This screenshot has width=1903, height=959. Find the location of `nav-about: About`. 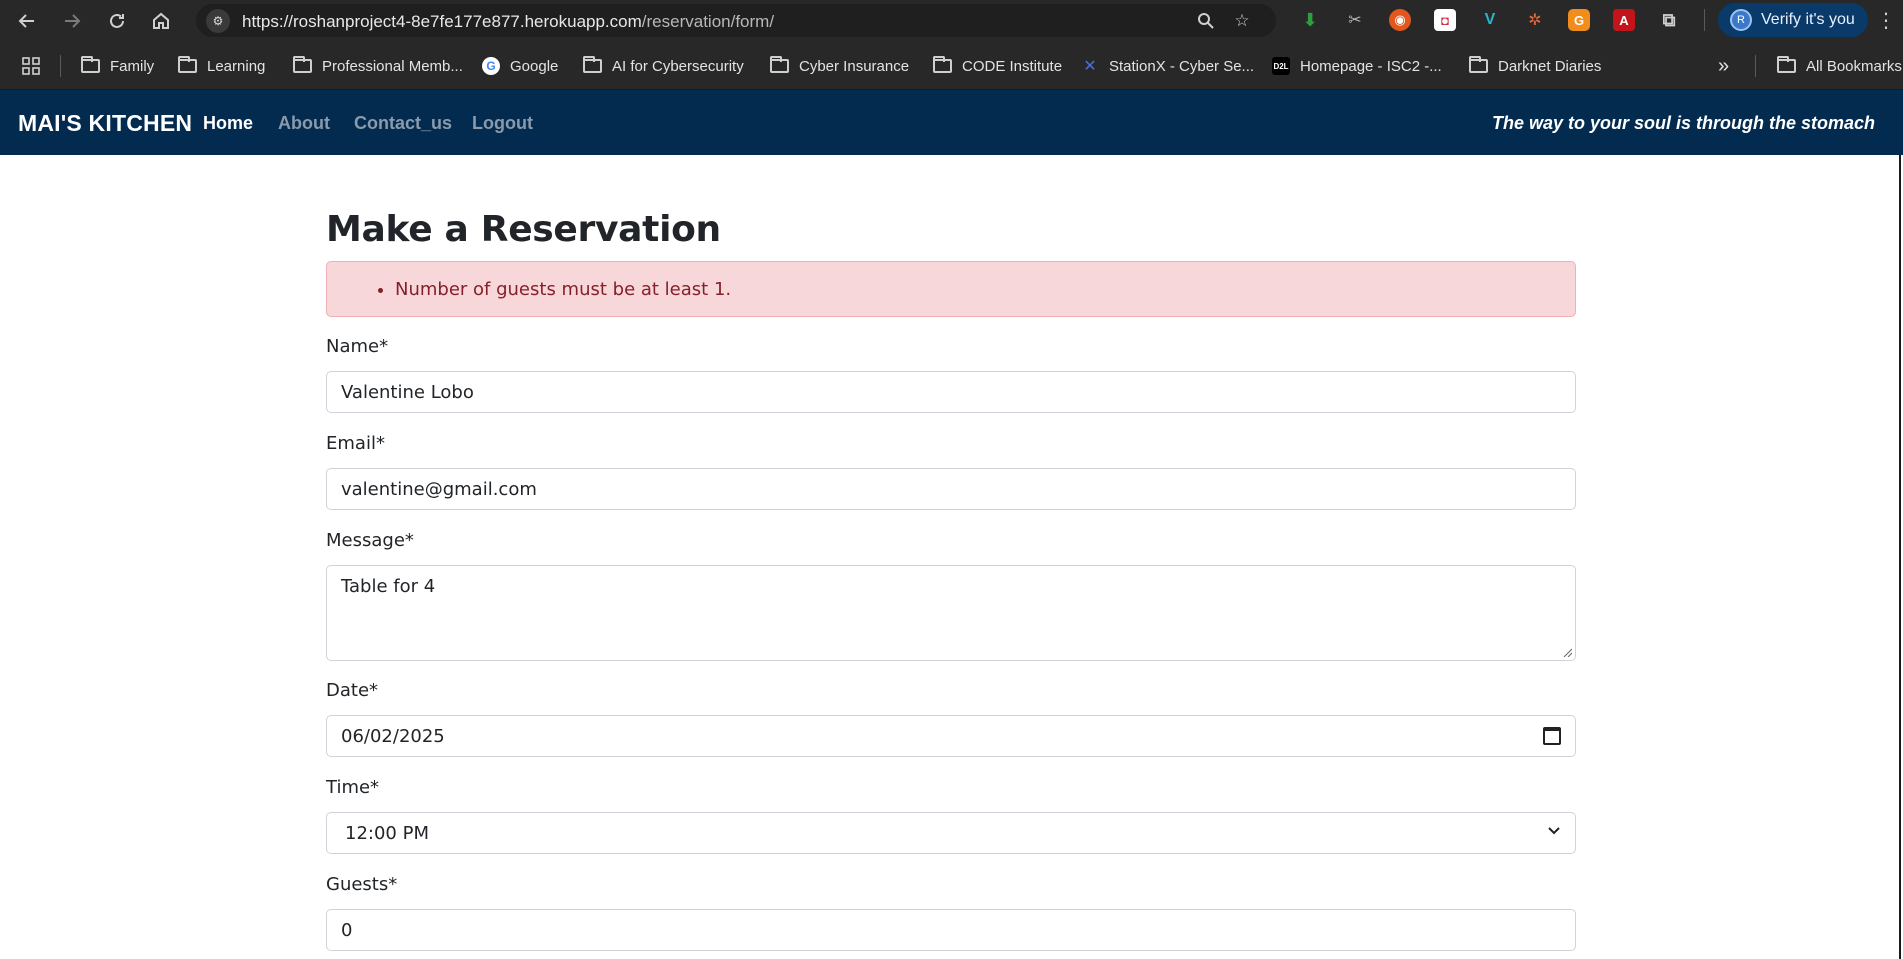

nav-about: About is located at coordinates (304, 123).